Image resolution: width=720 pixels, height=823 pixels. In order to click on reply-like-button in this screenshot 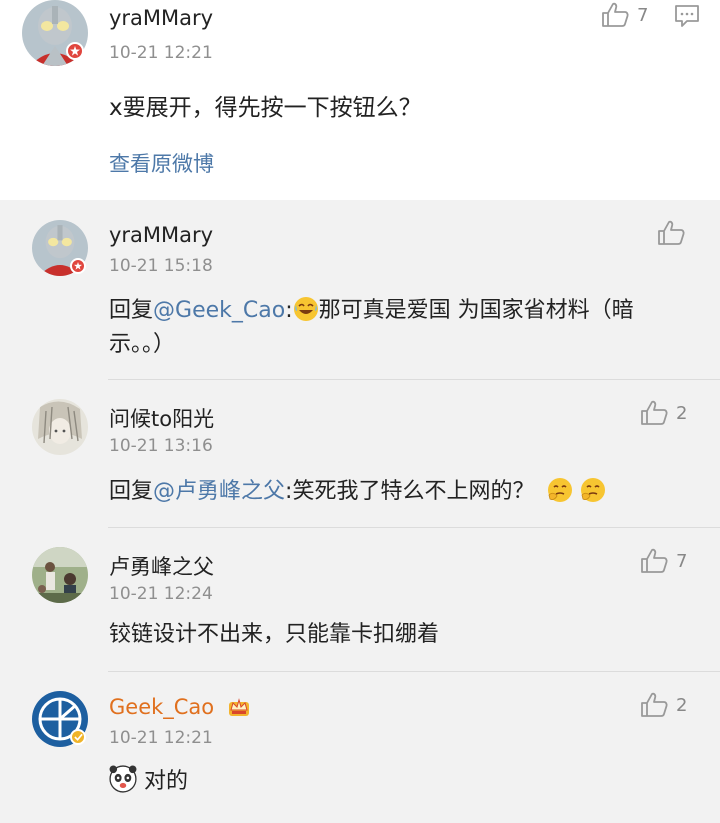, I will do `click(671, 233)`.